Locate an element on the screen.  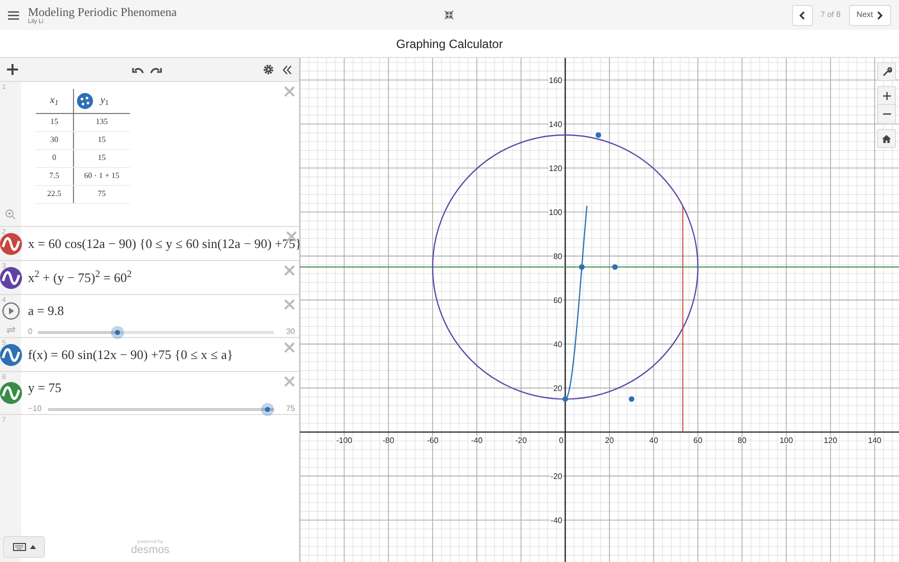
chevron-left-icon is located at coordinates (802, 15).